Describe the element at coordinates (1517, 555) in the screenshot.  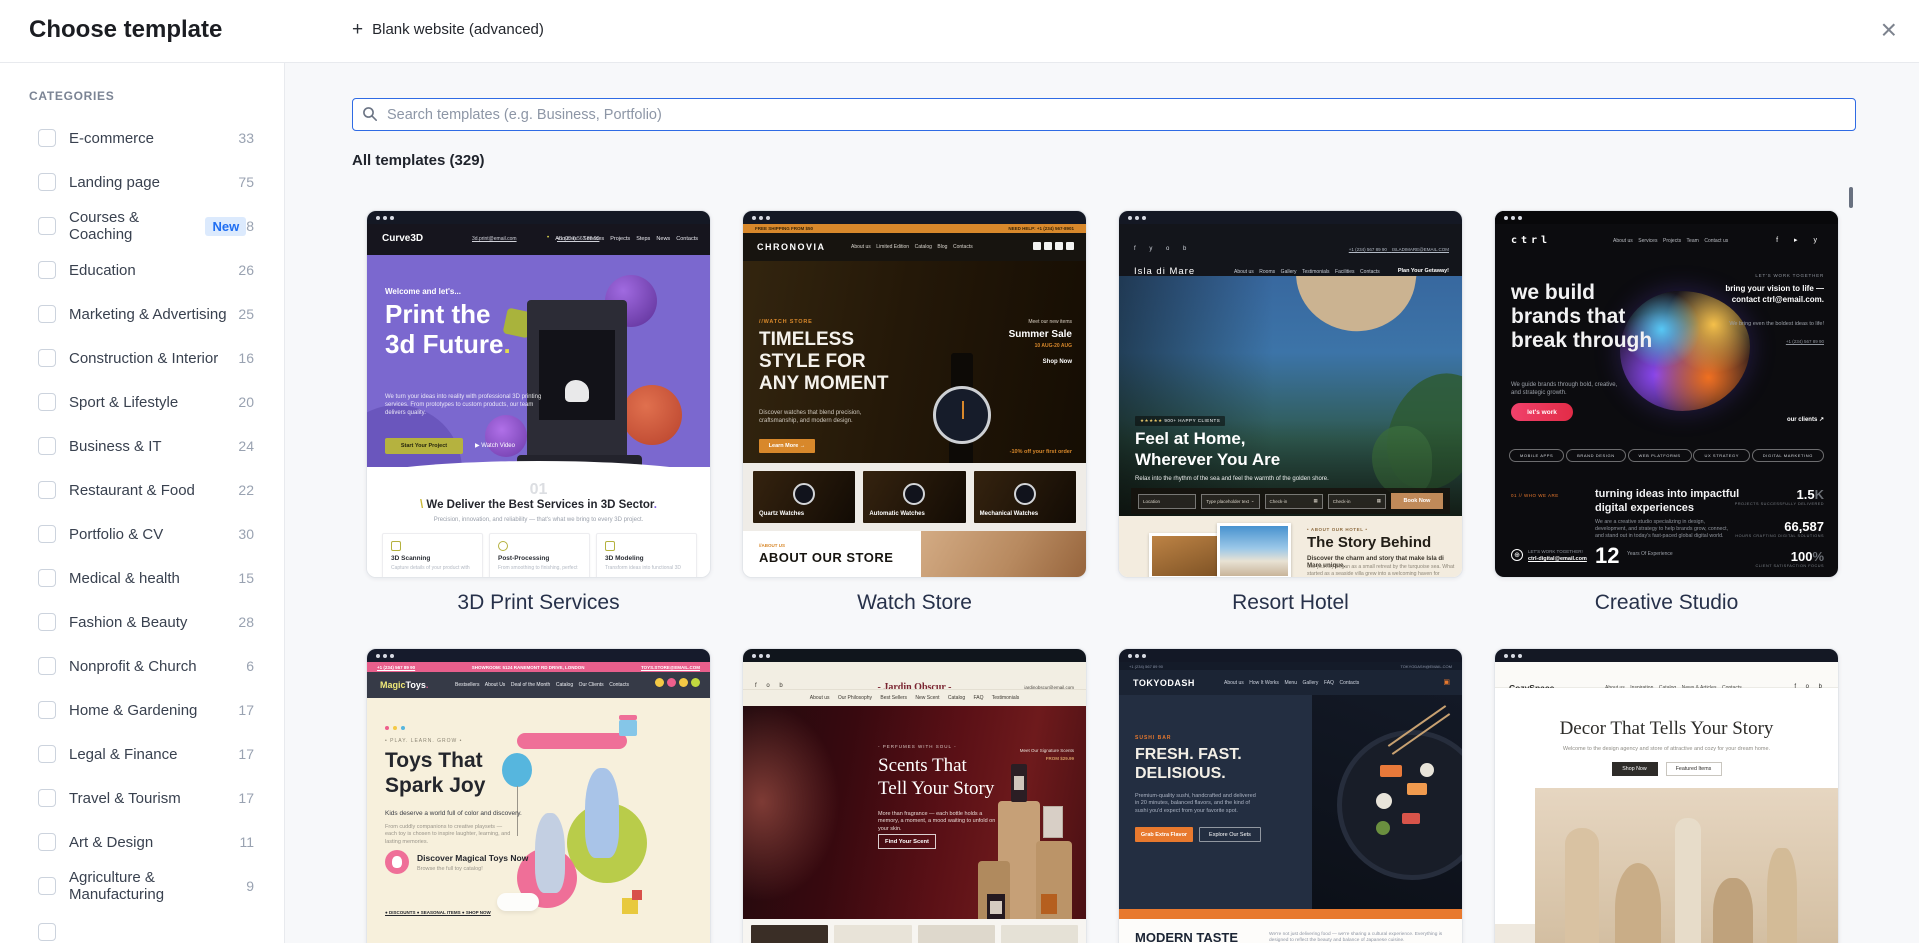
I see `globe-icon: ⊕` at that location.